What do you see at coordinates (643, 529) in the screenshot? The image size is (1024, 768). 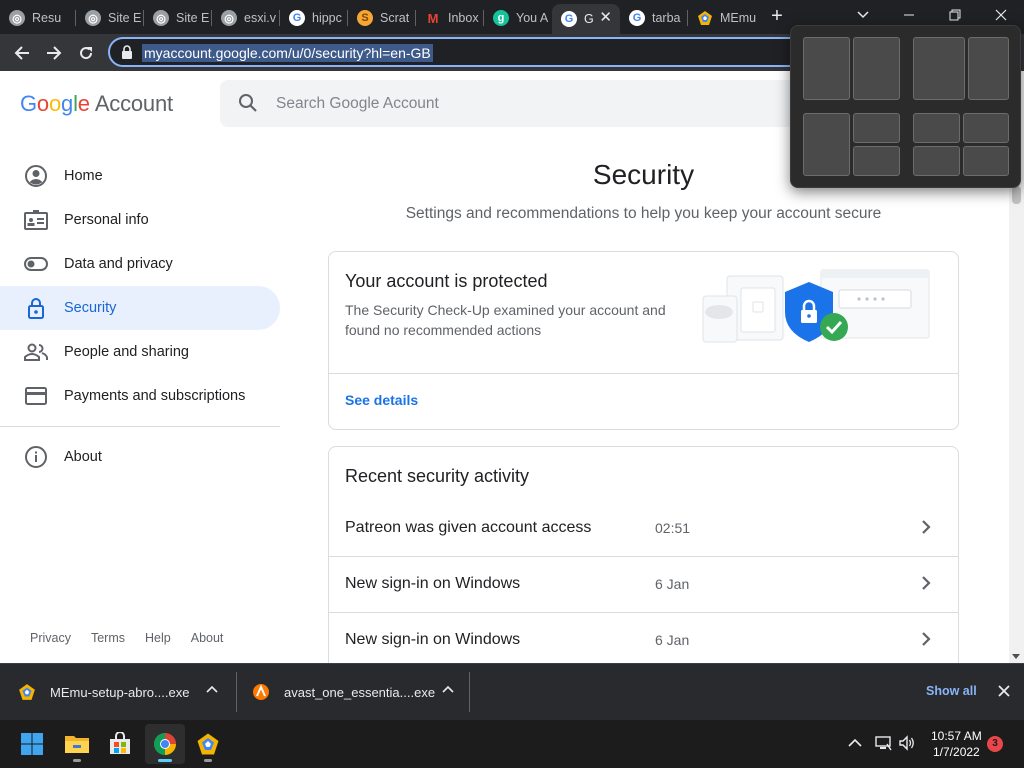 I see `activity-row: Patreon was given account access 02:51` at bounding box center [643, 529].